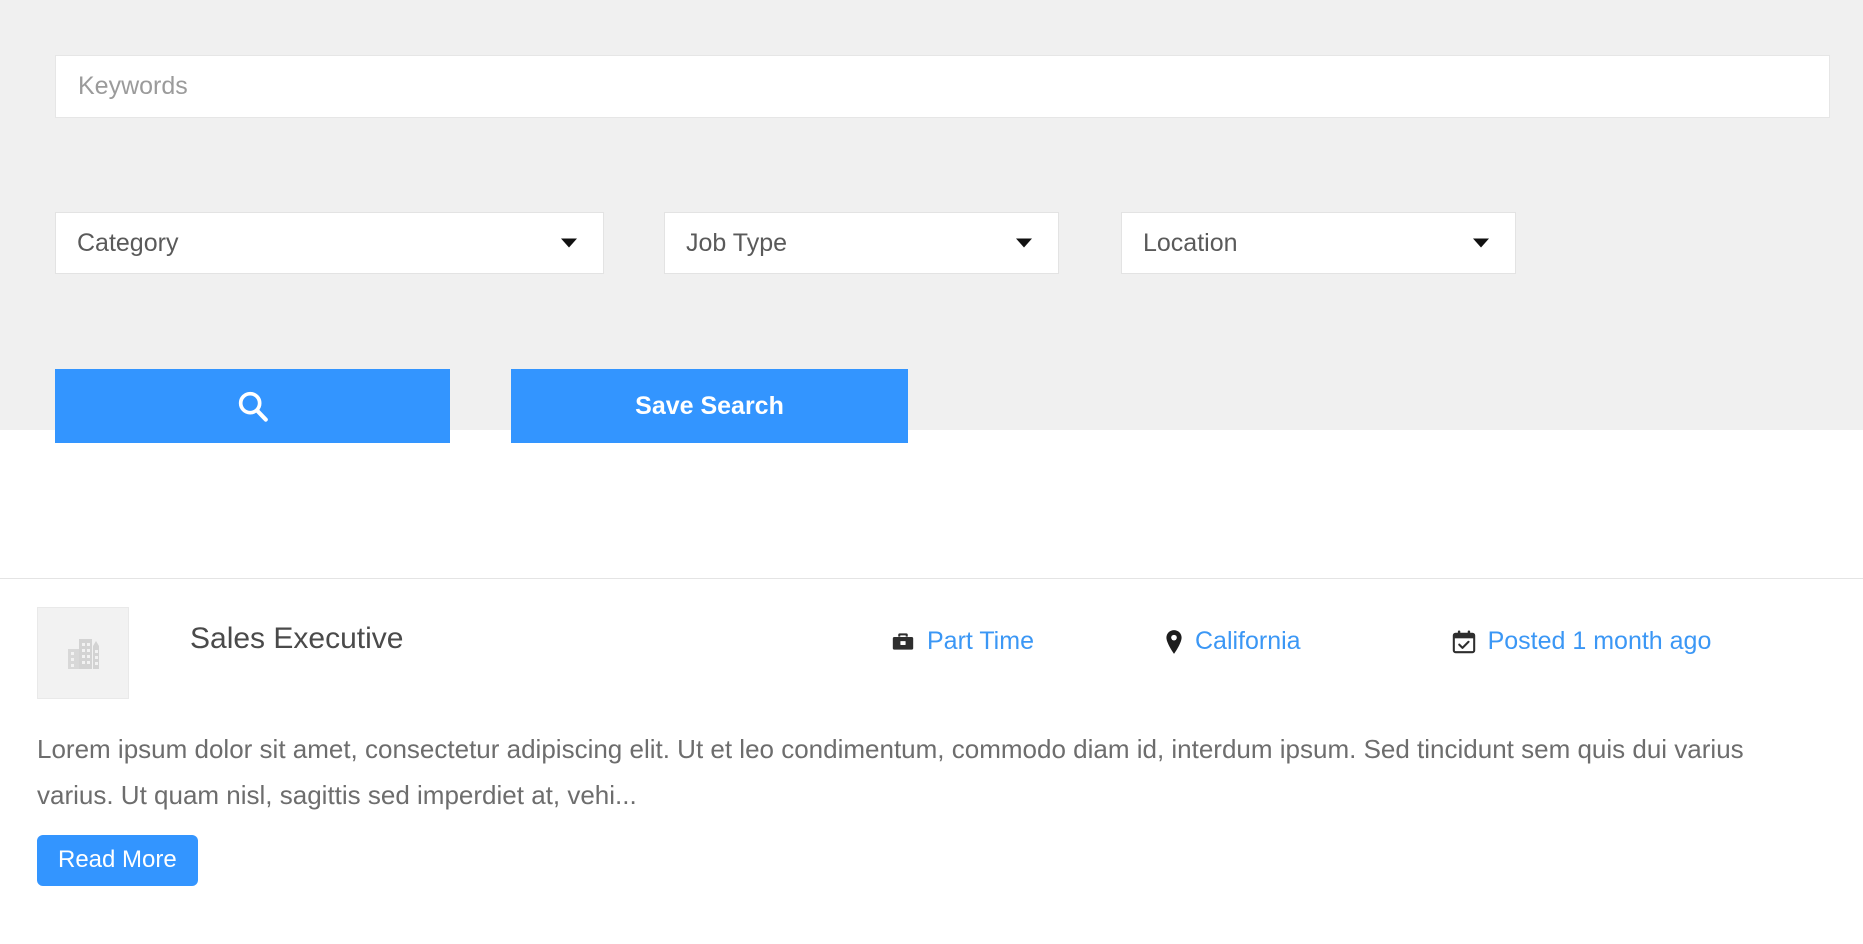  I want to click on briefcase-icon, so click(903, 642).